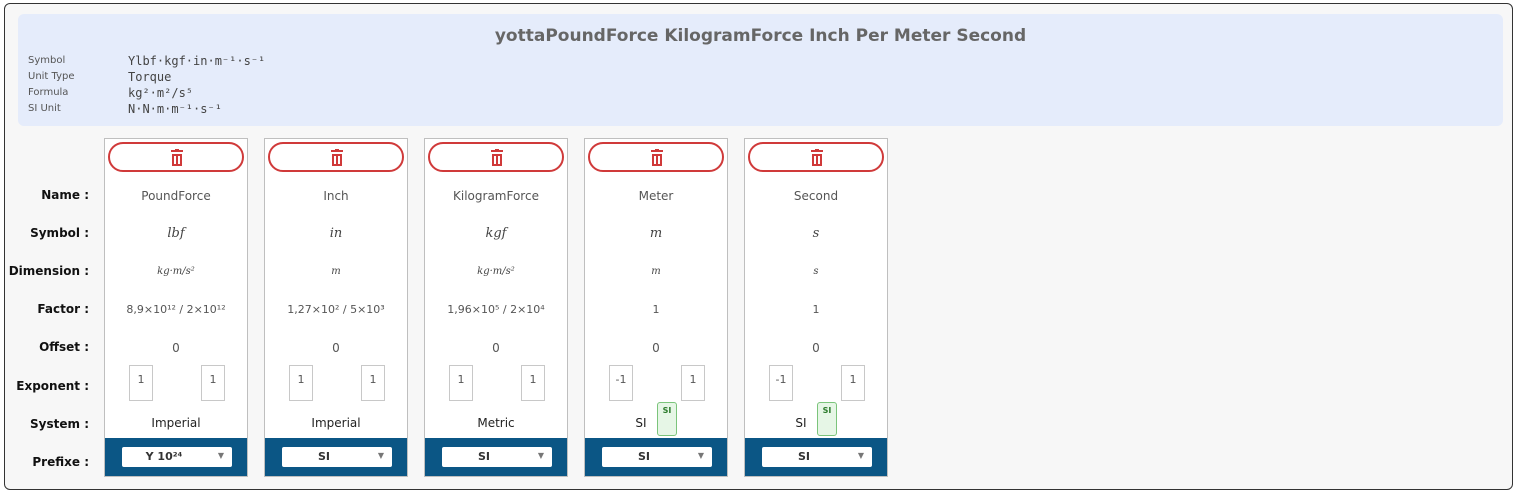 The height and width of the screenshot is (493, 1516). I want to click on row-label-prefixe: Prefixe :, so click(60, 462).